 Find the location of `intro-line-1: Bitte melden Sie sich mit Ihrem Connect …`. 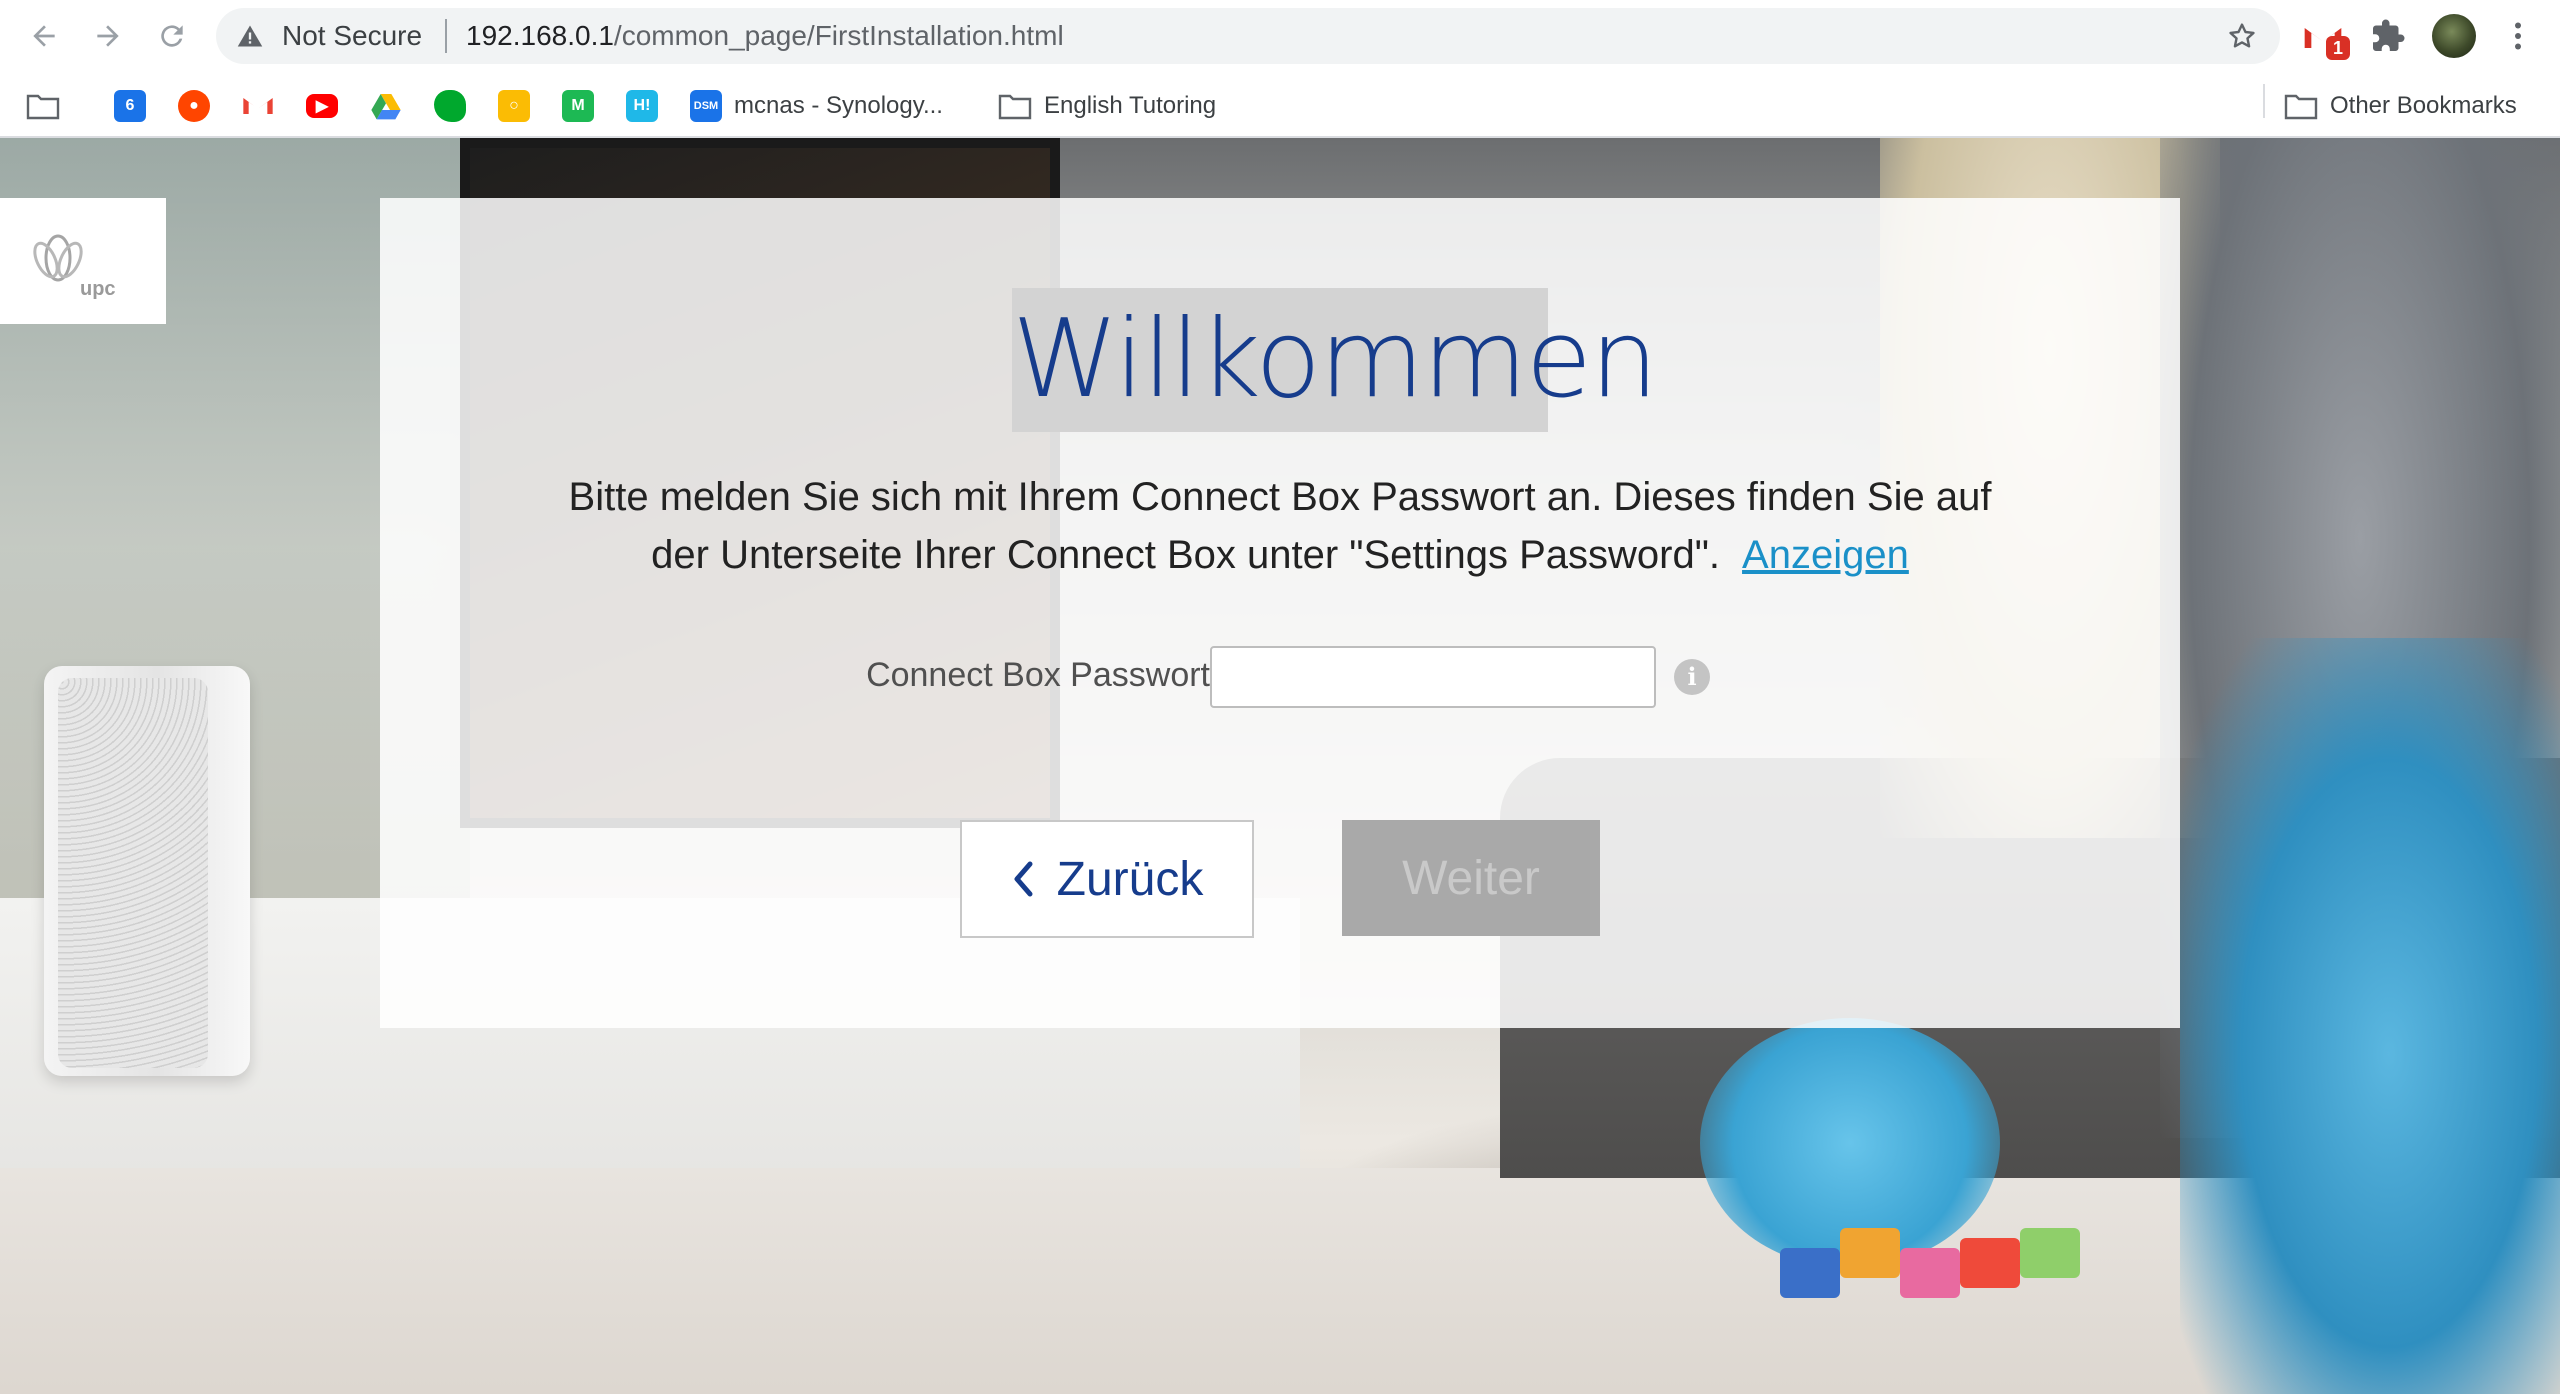

intro-line-1: Bitte melden Sie sich mit Ihrem Connect … is located at coordinates (1280, 497).